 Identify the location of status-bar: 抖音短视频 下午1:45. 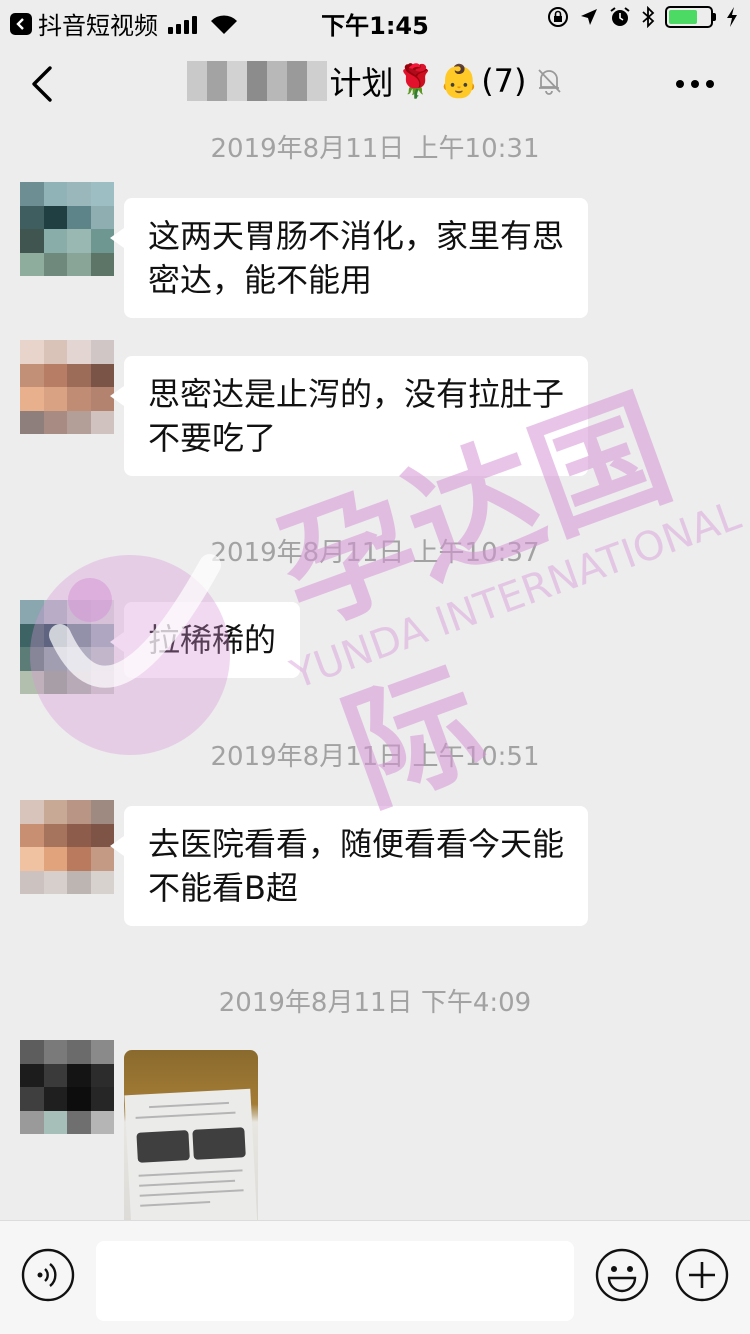
(375, 20).